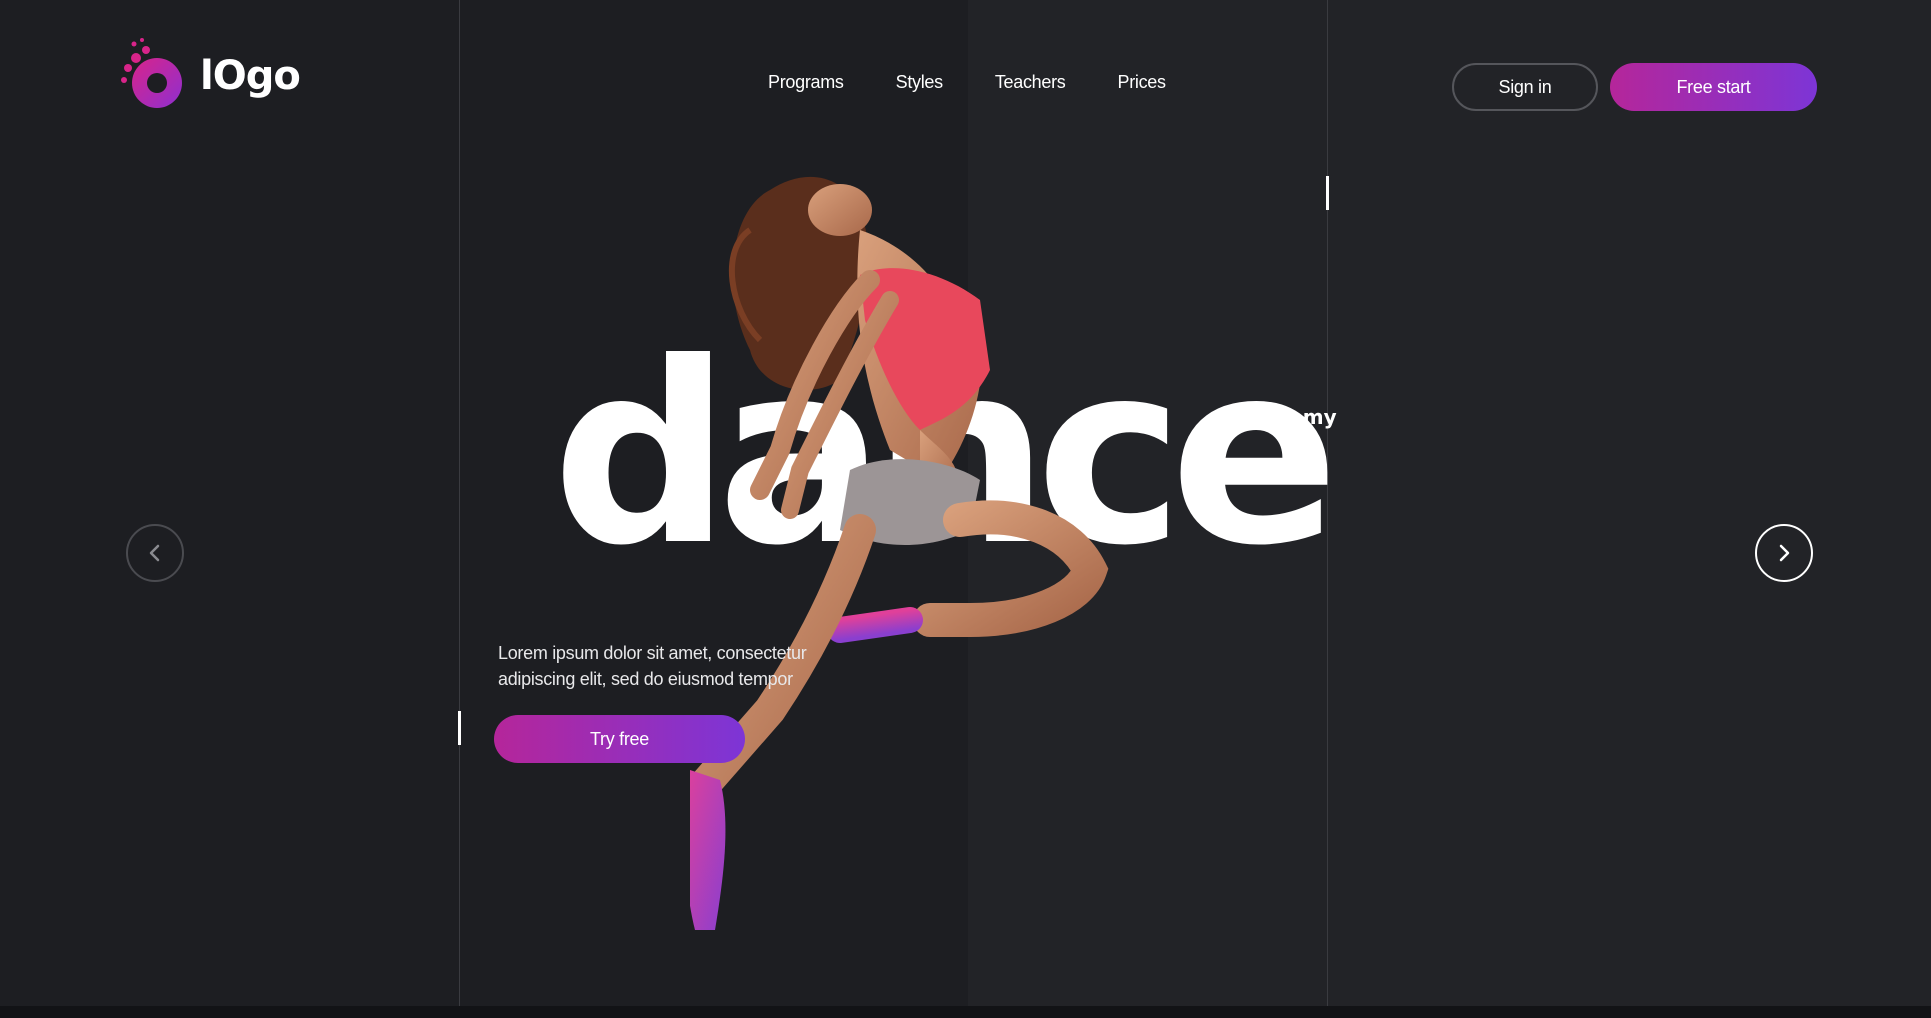 The height and width of the screenshot is (1018, 1931). Describe the element at coordinates (1141, 82) in the screenshot. I see `nav-item-prices: Prices` at that location.